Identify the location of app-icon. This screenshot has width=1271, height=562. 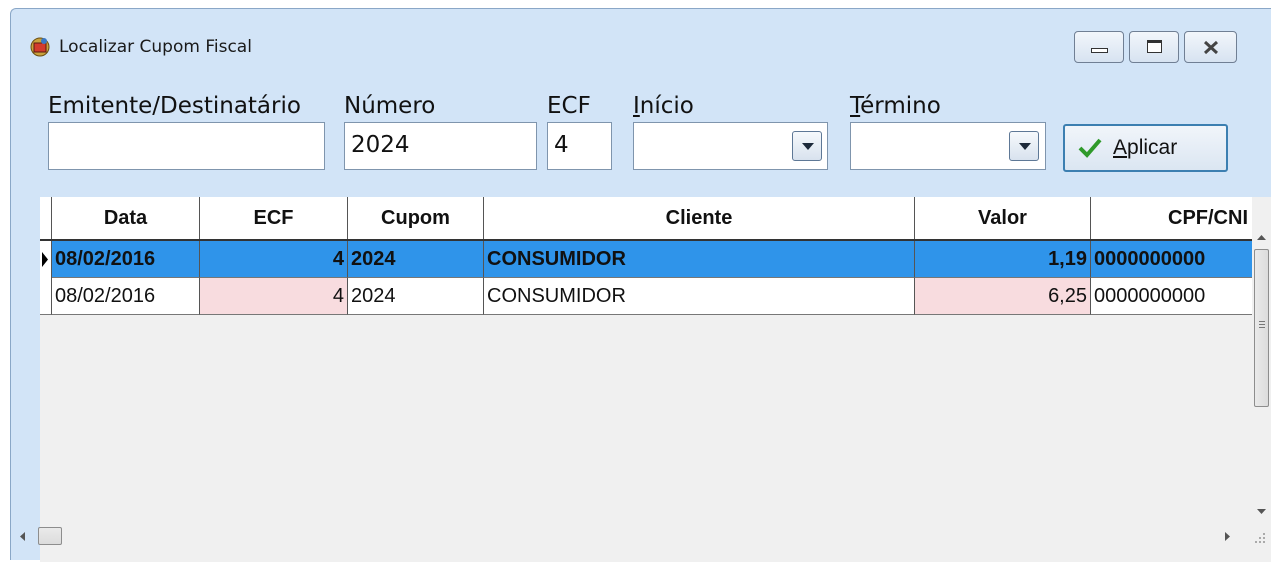
(40, 47).